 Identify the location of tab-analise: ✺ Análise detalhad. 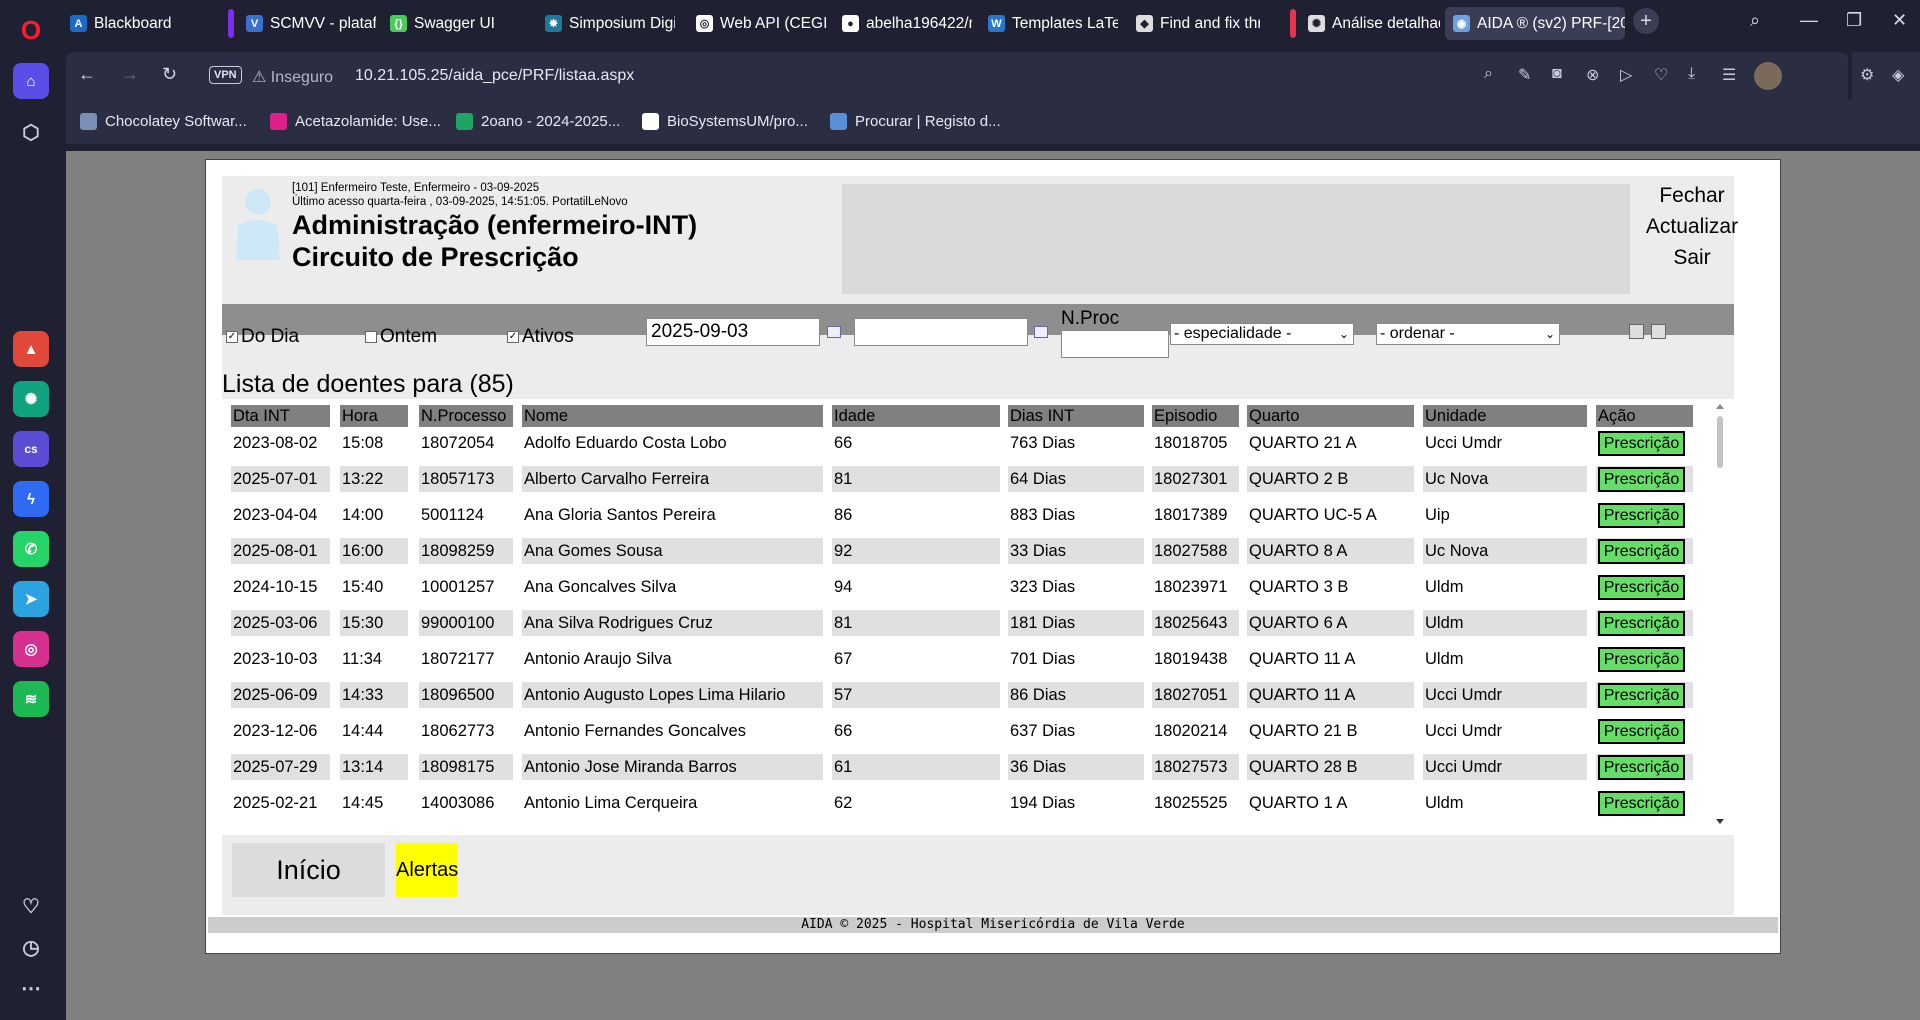
(1370, 23).